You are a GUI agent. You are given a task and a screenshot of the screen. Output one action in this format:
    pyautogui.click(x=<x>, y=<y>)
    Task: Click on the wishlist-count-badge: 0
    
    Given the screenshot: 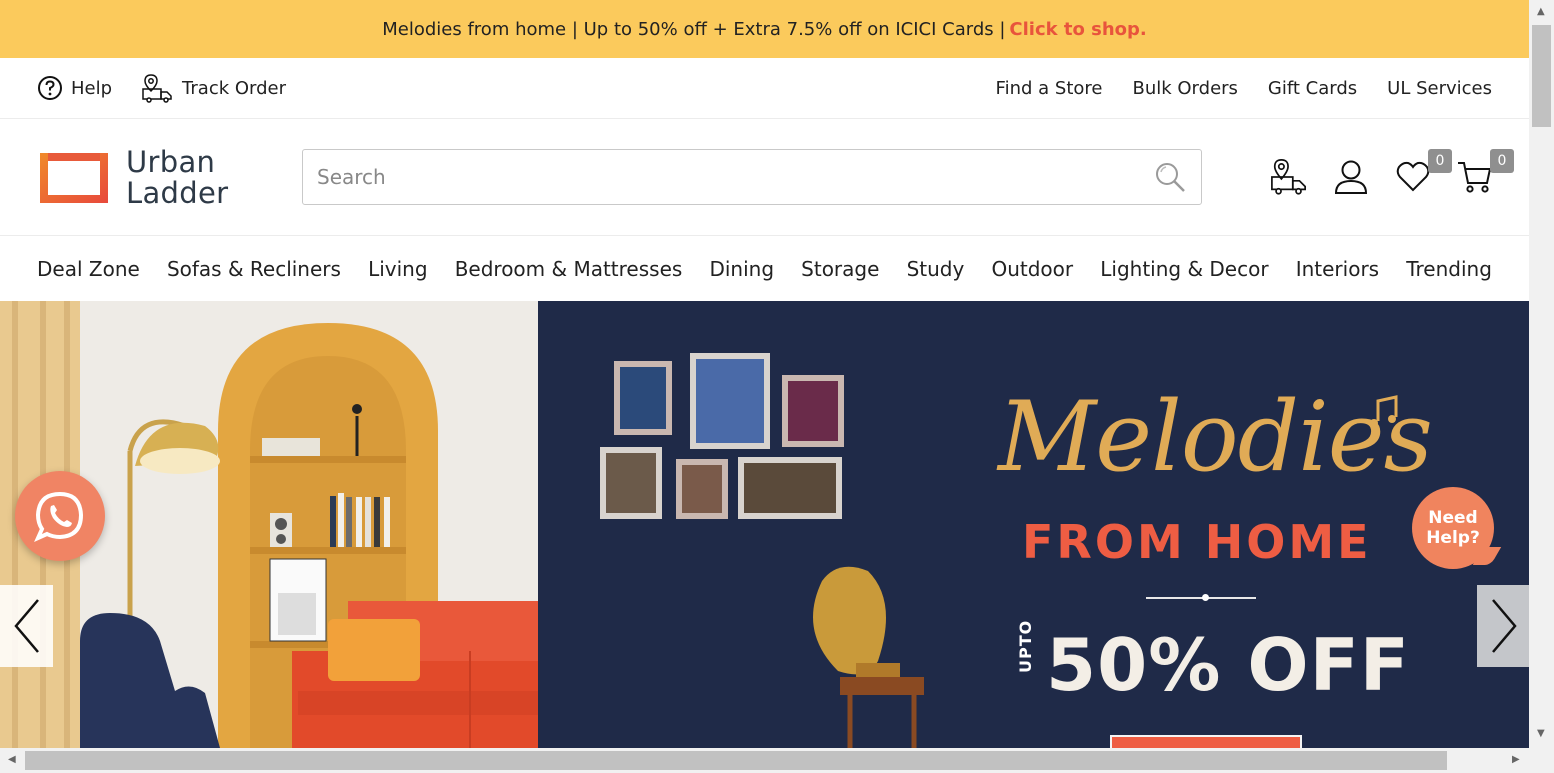 What is the action you would take?
    pyautogui.click(x=1440, y=161)
    